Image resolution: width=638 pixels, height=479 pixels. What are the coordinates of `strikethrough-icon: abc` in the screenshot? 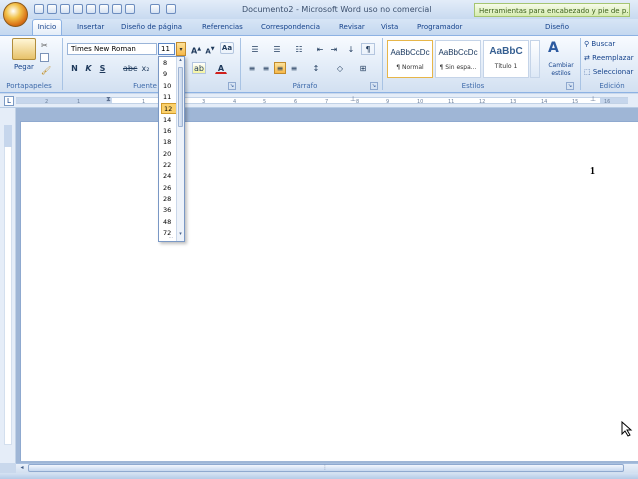 It's located at (130, 68).